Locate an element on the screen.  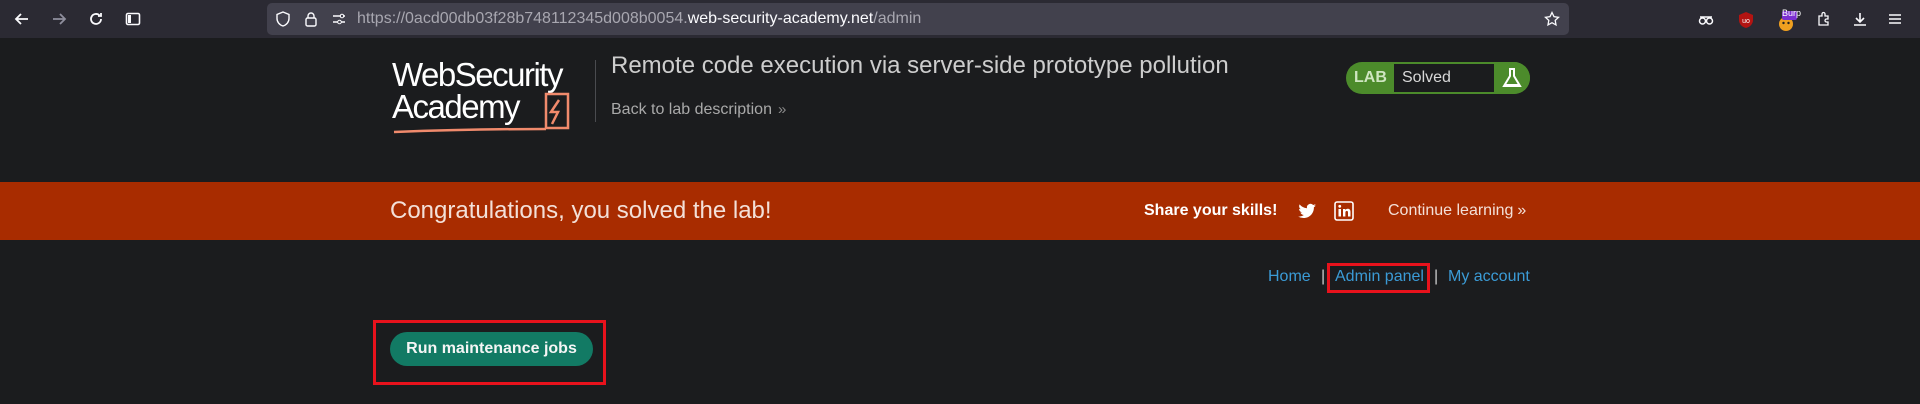
svg-text: uo is located at coordinates (1746, 21).